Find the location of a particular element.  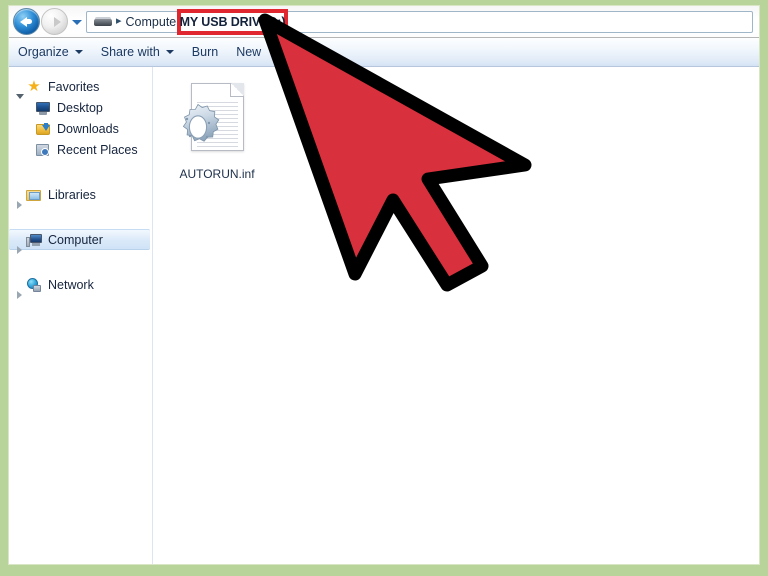

breadcrumb-item-computer: Computer is located at coordinates (153, 22).